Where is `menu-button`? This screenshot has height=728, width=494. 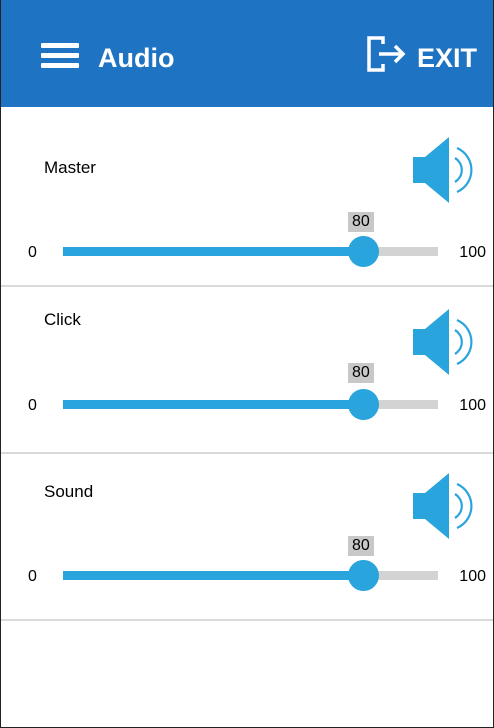
menu-button is located at coordinates (61, 59).